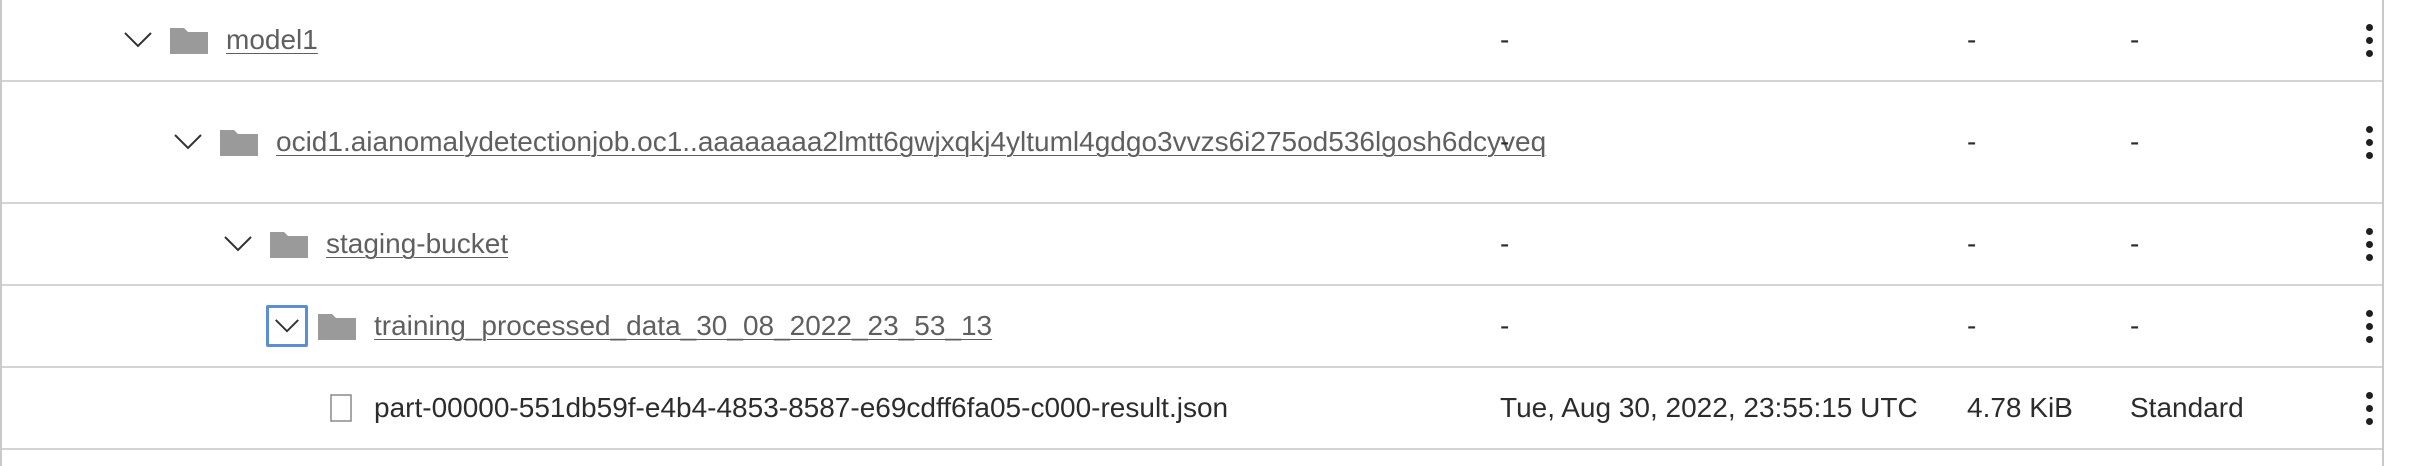  I want to click on name-cell: model1, so click(219, 40).